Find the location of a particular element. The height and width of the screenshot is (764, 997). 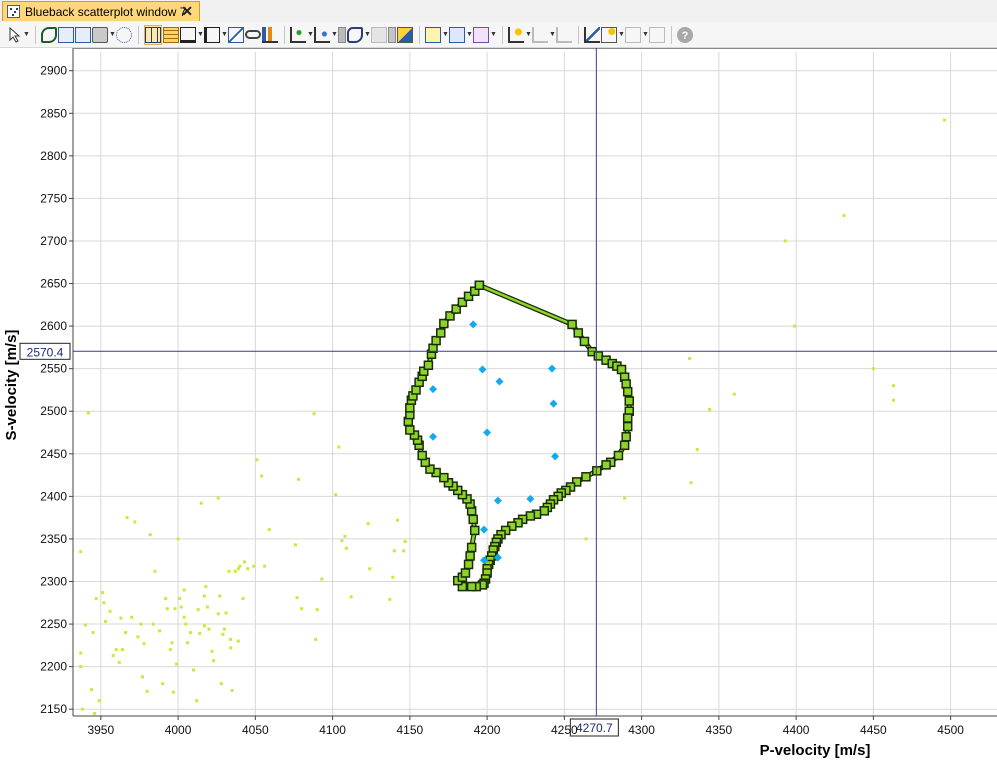

grid-button is located at coordinates (153, 34).